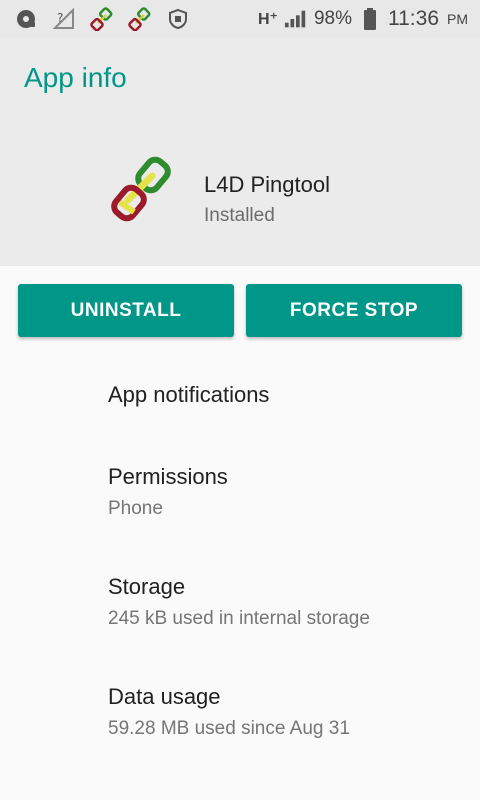 This screenshot has width=480, height=800. What do you see at coordinates (168, 476) in the screenshot?
I see `list-item-title: Permissions` at bounding box center [168, 476].